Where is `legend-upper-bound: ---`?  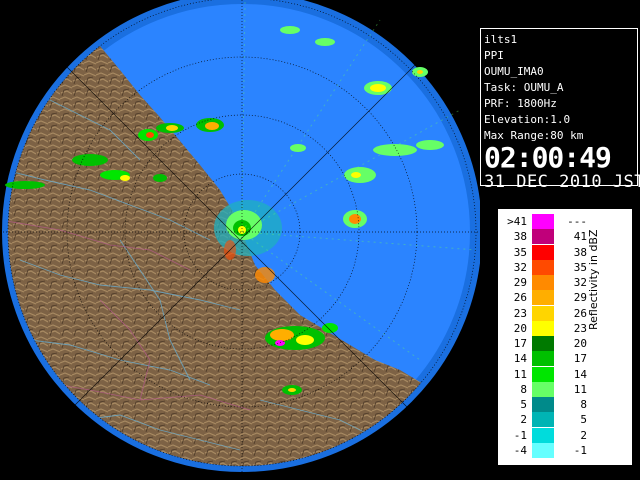
legend-upper-bound: --- is located at coordinates (577, 221).